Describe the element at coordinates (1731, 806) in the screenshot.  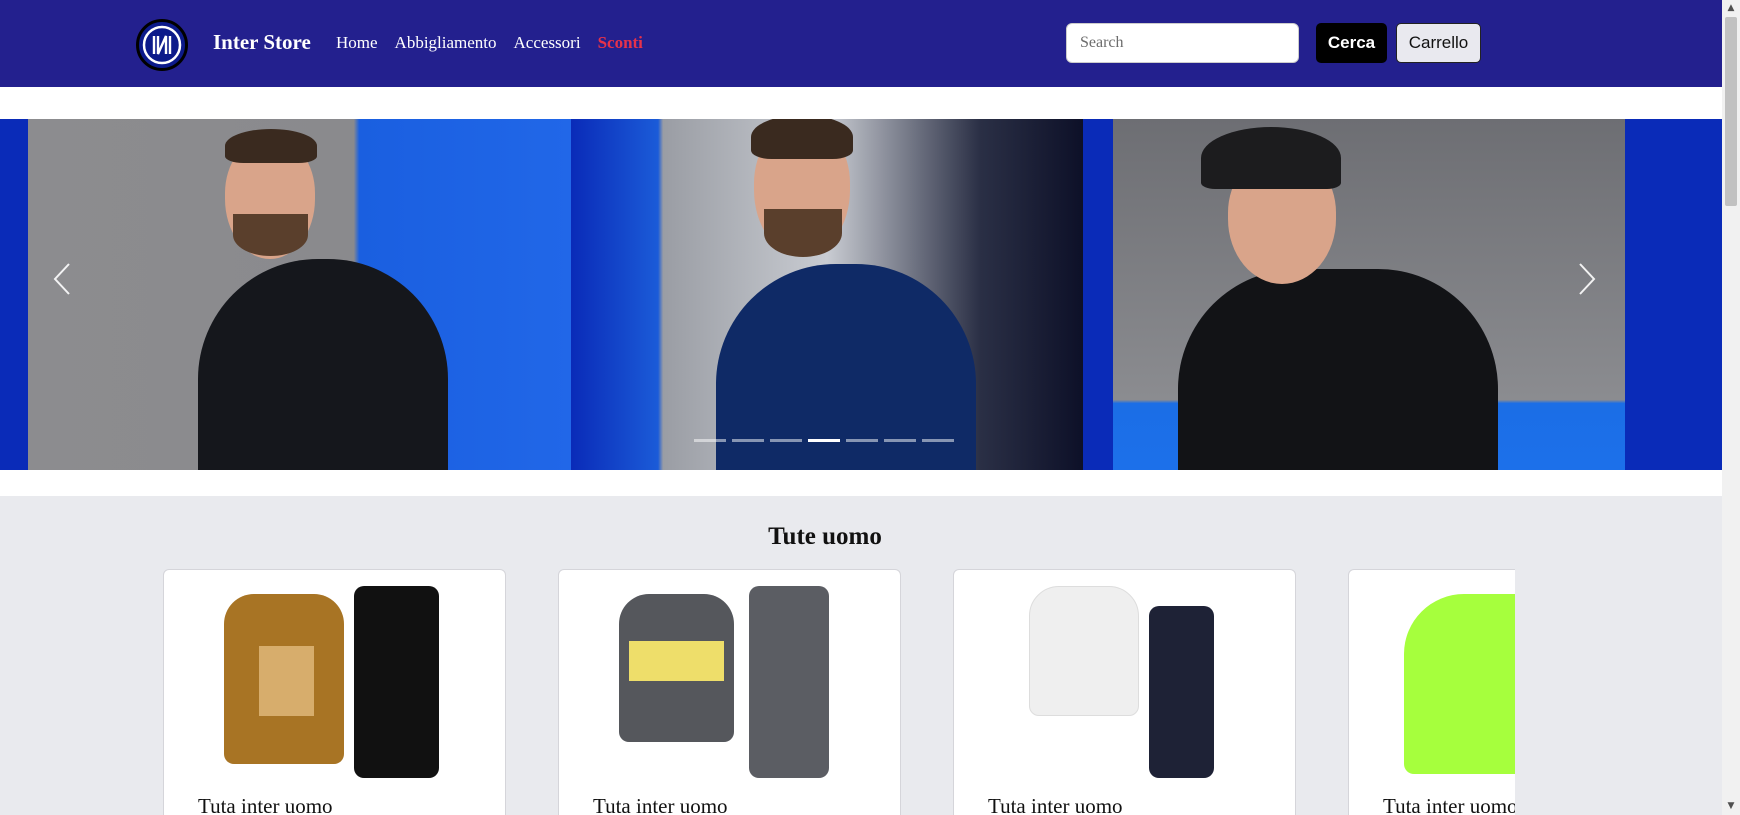
I see `scroll-down-icon: ▼` at that location.